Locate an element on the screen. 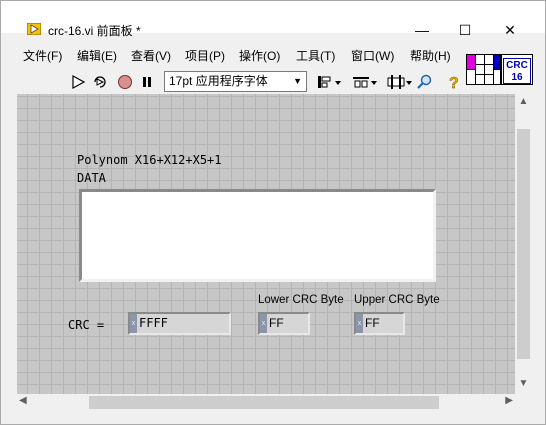 This screenshot has width=546, height=425. lower-crc-byte-indicator: x FF is located at coordinates (284, 323).